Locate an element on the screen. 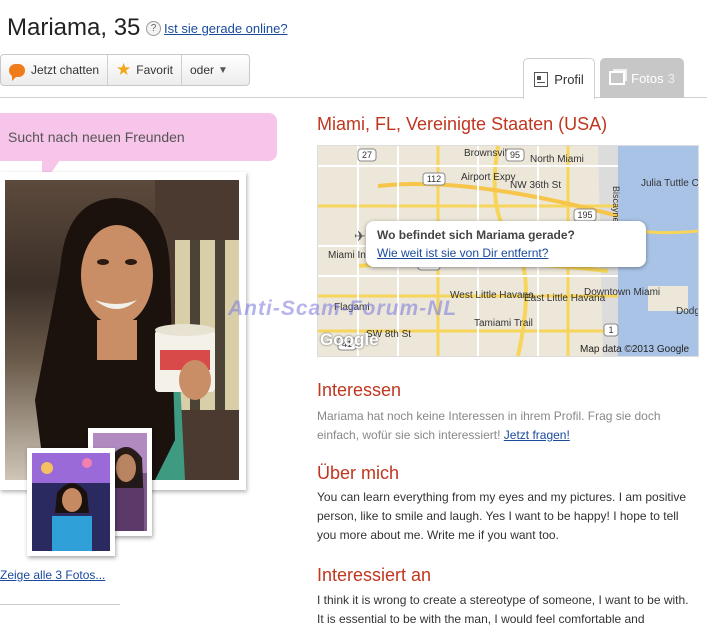  road-shield: 95 is located at coordinates (515, 155).